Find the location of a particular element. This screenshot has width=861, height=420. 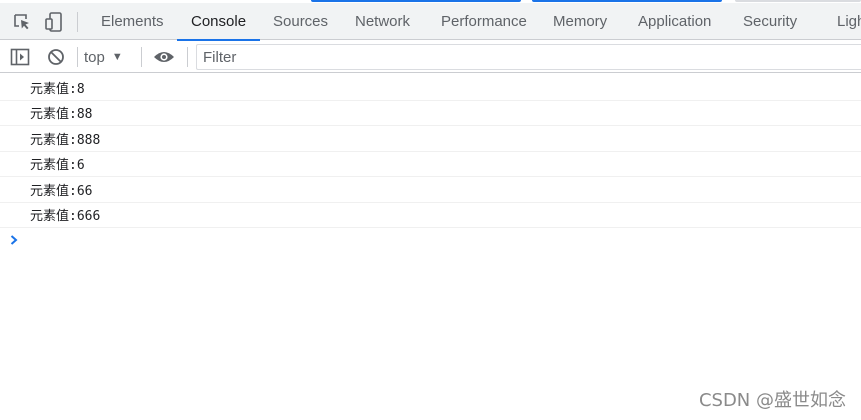

tab-sources: Sources is located at coordinates (300, 21).